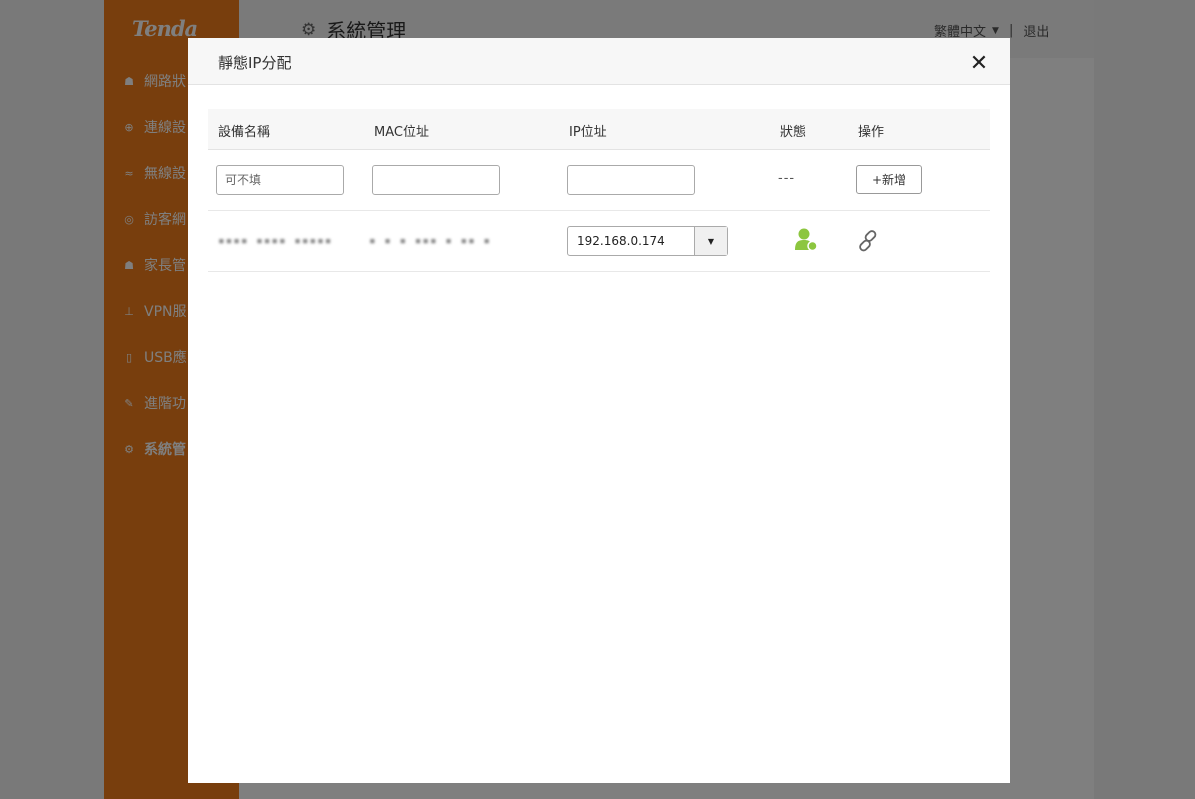 This screenshot has height=799, width=1195. I want to click on close-icon: ✕, so click(979, 64).